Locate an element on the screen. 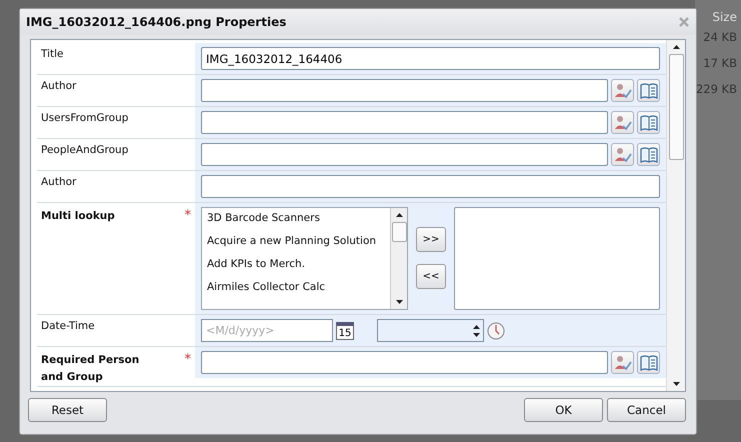  remove-button: << is located at coordinates (431, 276).